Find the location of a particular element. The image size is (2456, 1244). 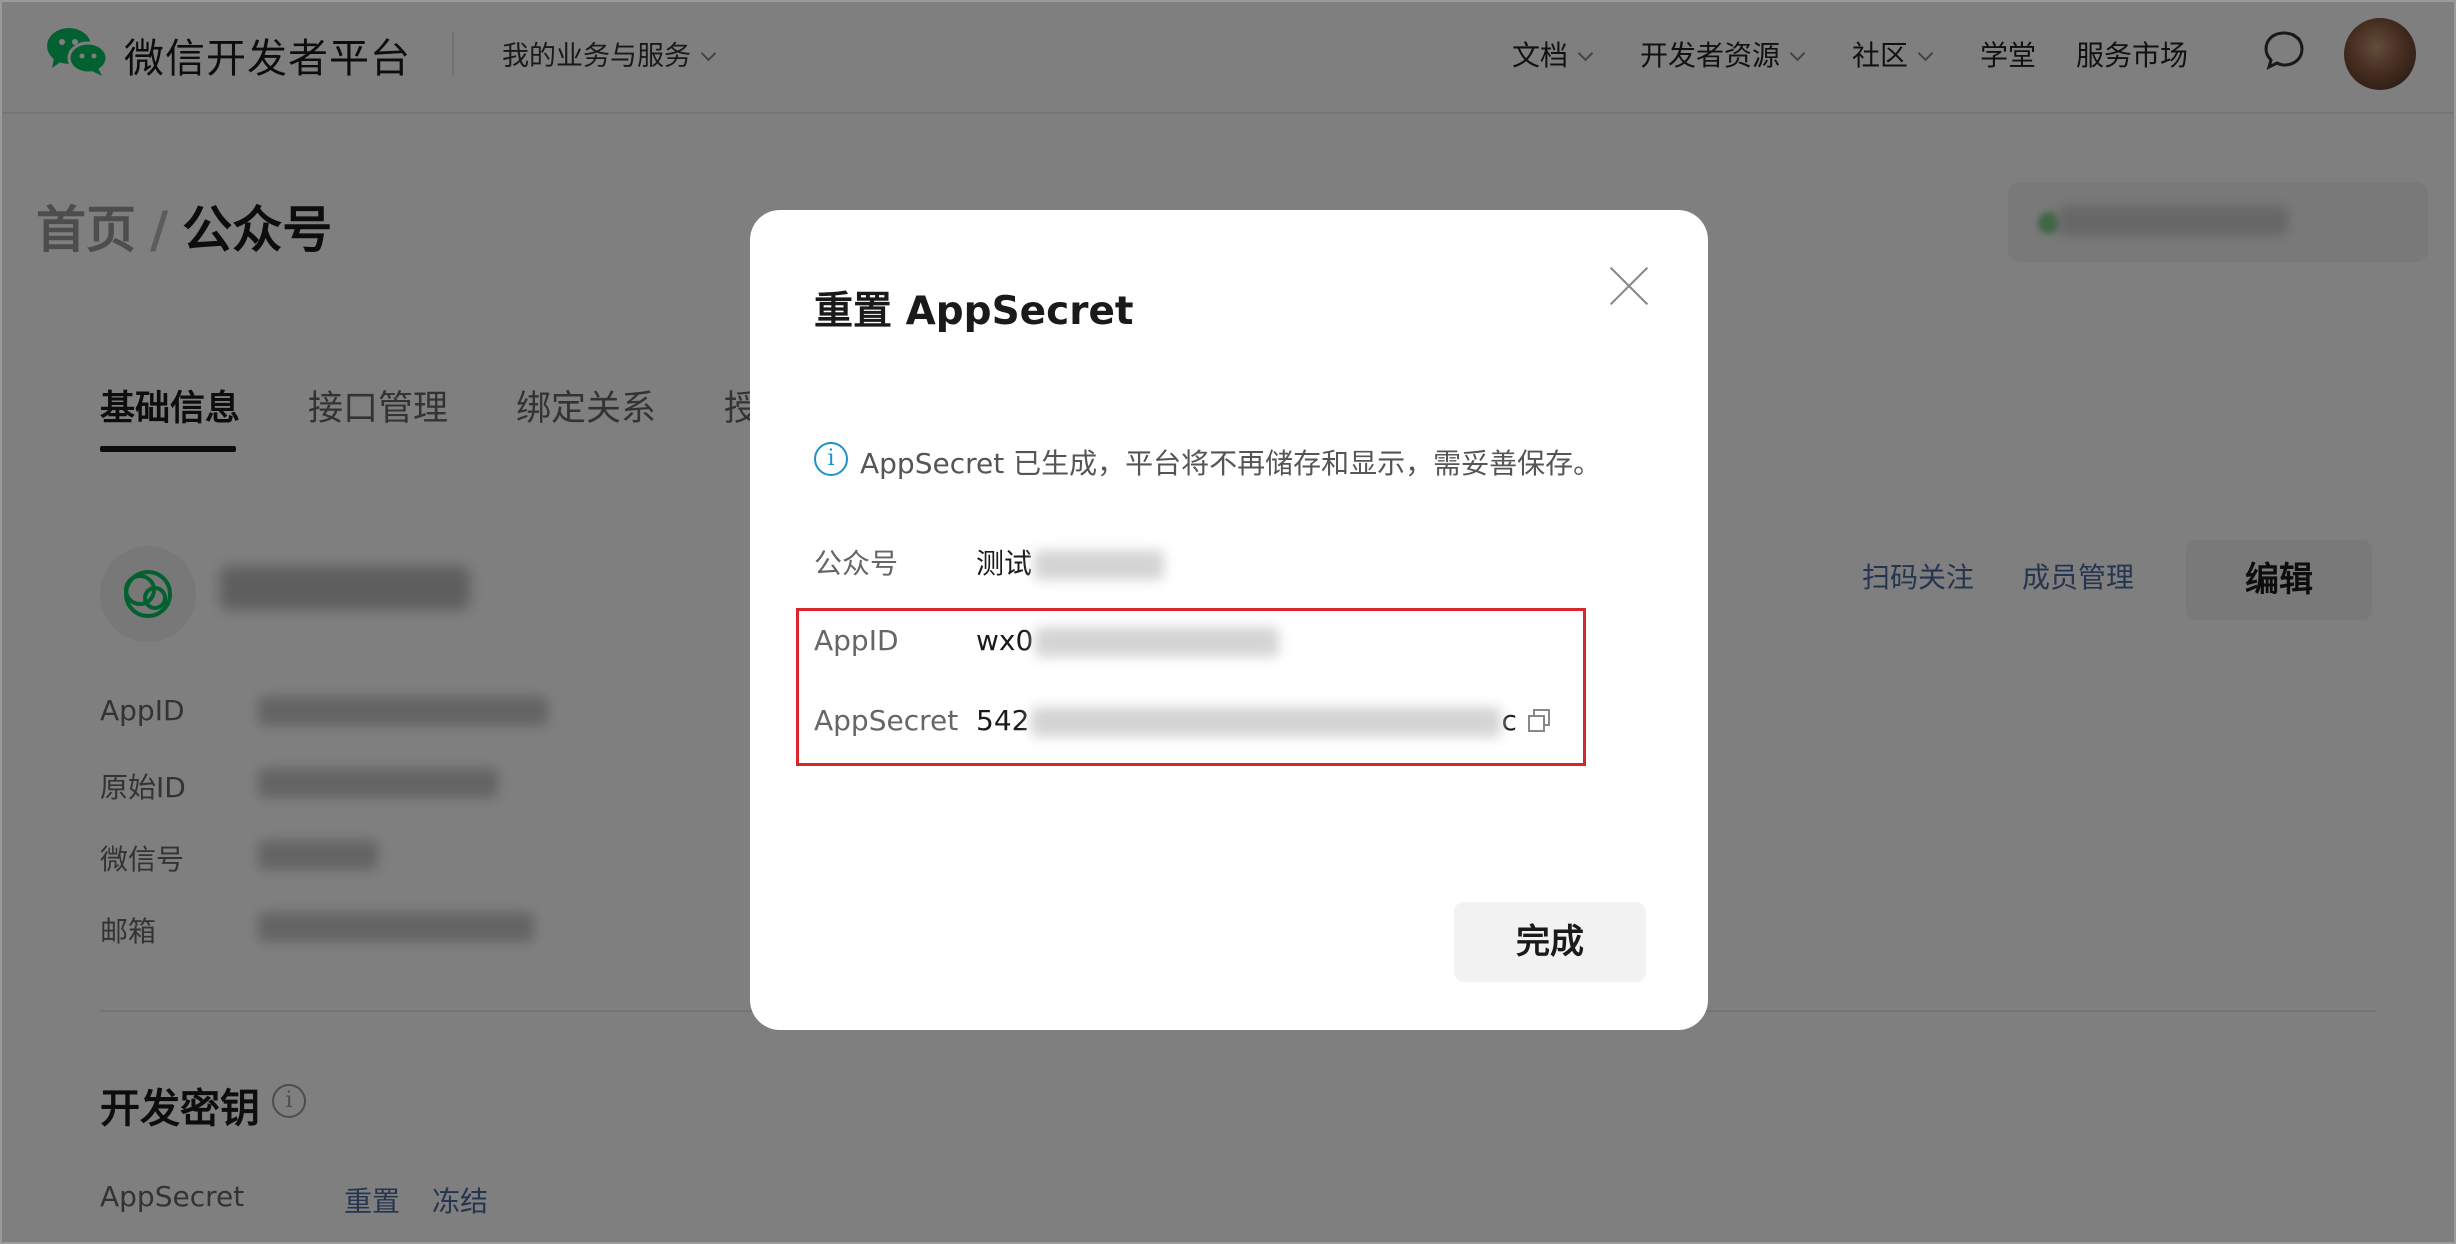

highlight-annotation is located at coordinates (1191, 687).